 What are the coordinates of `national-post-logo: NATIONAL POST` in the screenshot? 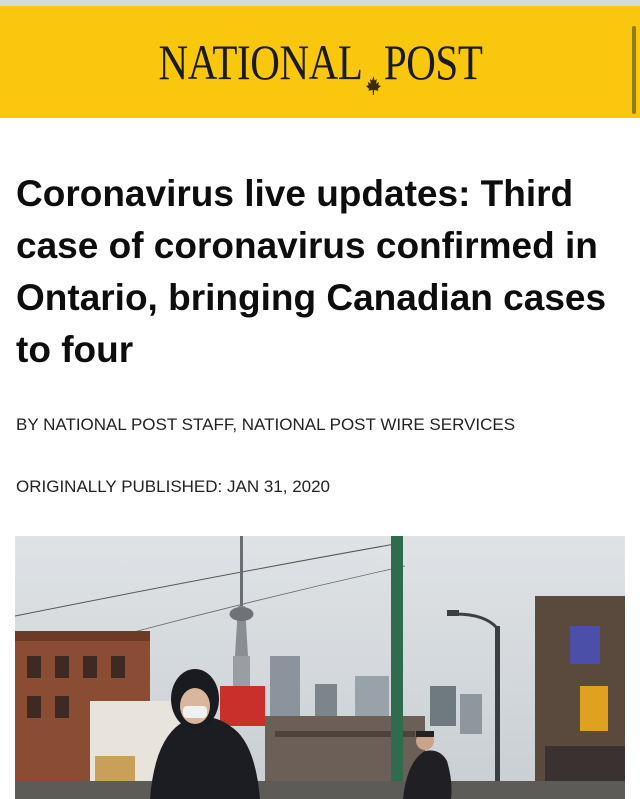 It's located at (320, 64).